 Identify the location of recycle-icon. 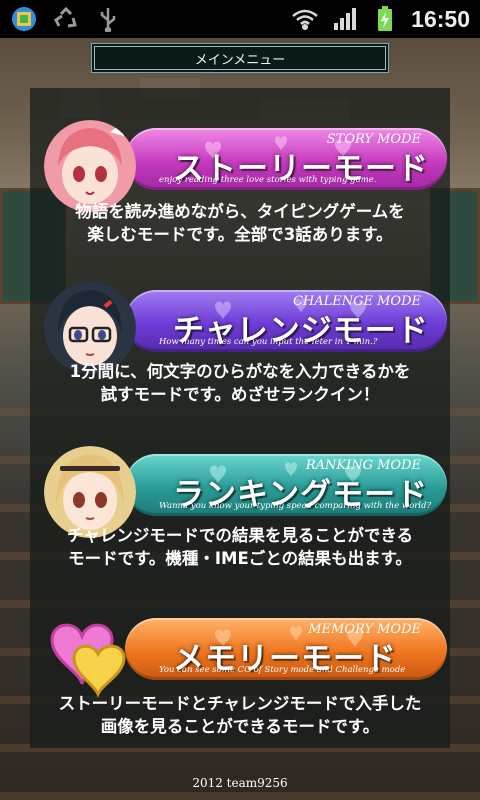
(66, 19).